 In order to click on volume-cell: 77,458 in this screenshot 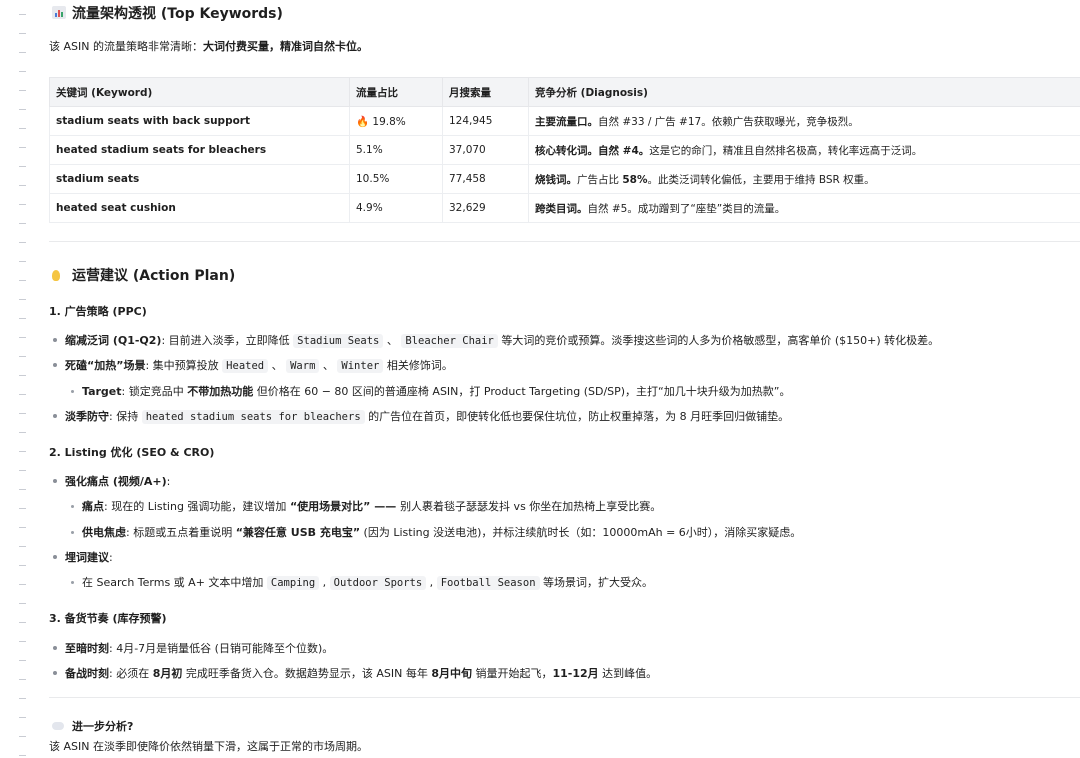, I will do `click(485, 179)`.